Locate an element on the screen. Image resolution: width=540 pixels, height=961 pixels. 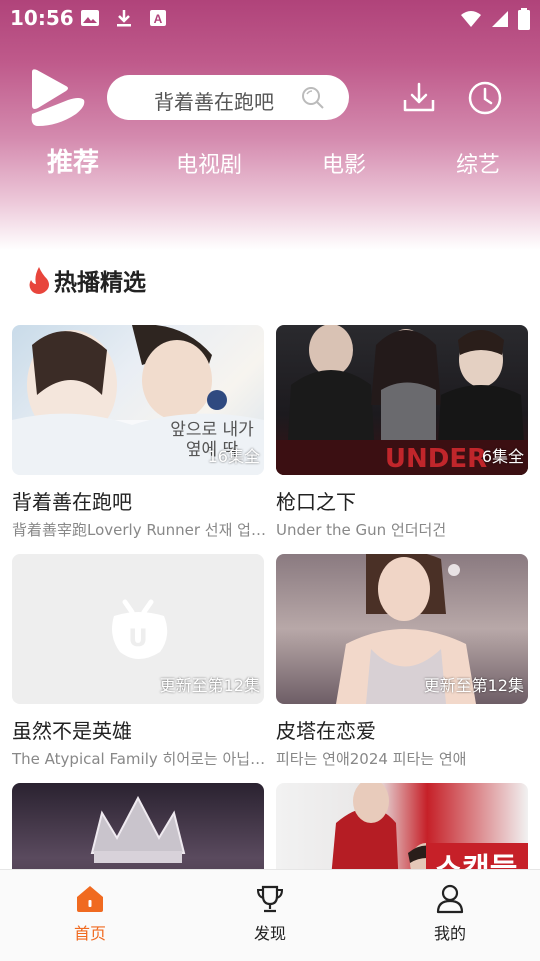
status-time: 10:56 is located at coordinates (42, 18).